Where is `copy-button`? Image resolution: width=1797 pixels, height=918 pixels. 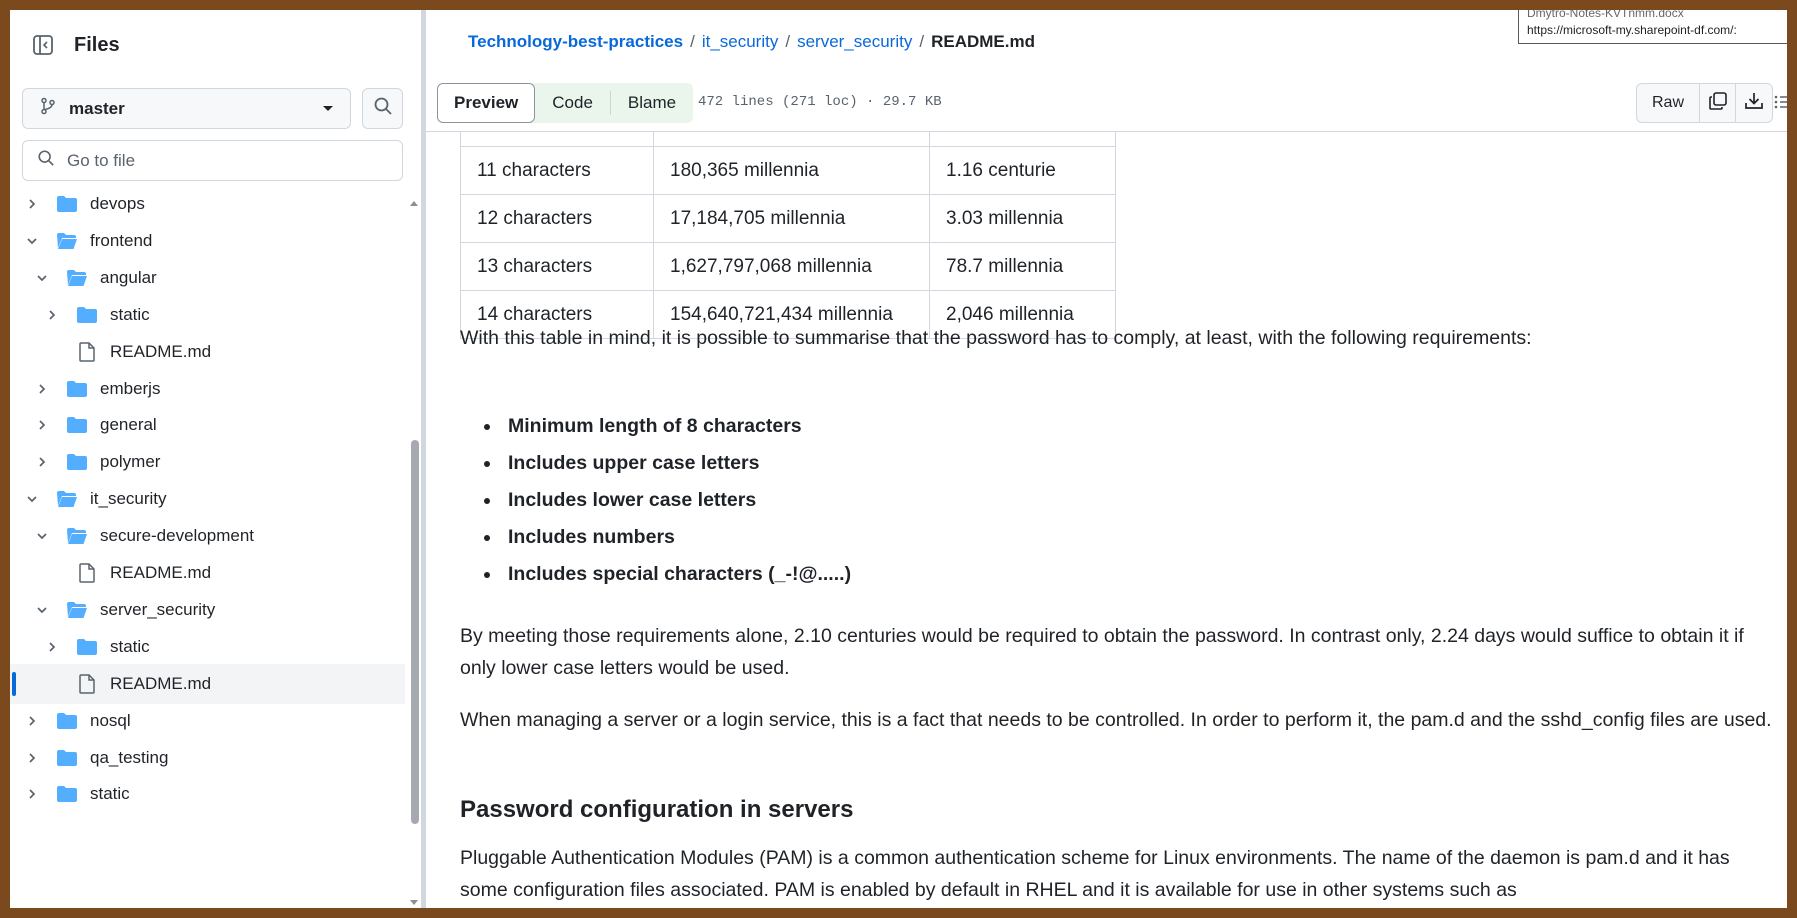 copy-button is located at coordinates (1718, 103).